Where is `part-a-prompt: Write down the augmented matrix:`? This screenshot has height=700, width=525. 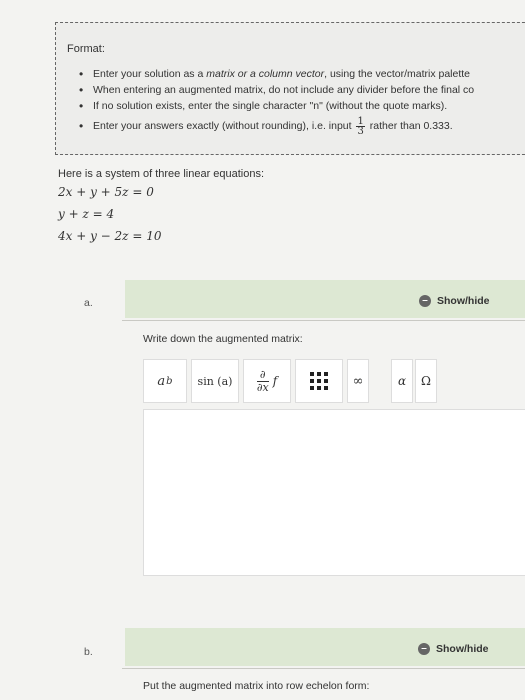
part-a-prompt: Write down the augmented matrix: is located at coordinates (223, 339).